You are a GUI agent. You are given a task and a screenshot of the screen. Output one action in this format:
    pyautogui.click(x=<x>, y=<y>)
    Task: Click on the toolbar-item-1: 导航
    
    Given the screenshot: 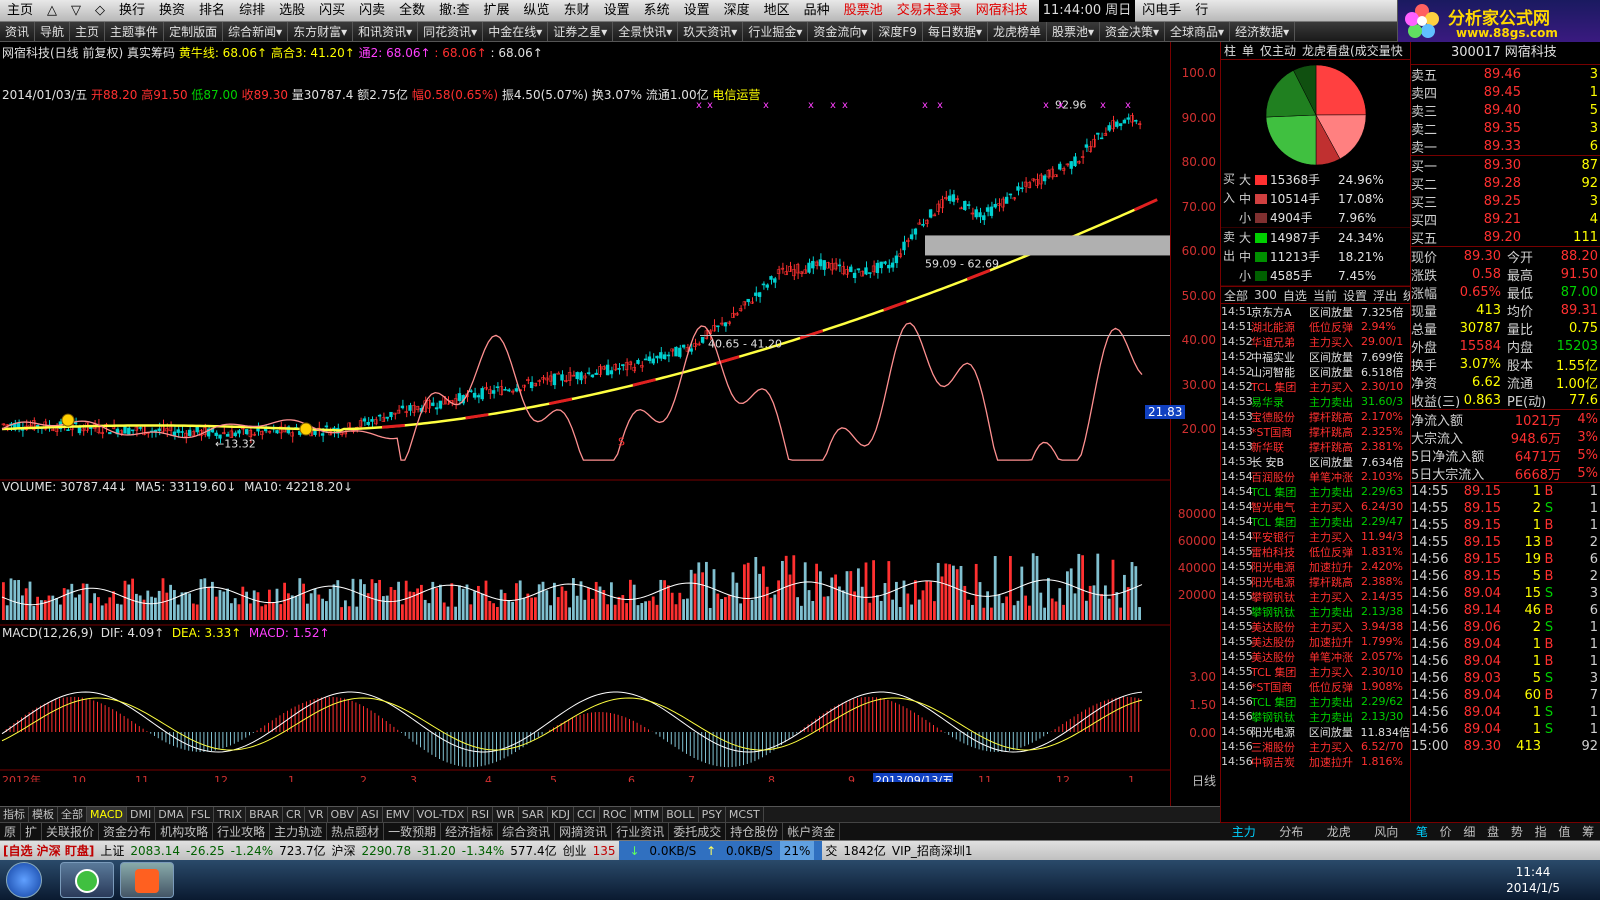 What is the action you would take?
    pyautogui.click(x=53, y=31)
    